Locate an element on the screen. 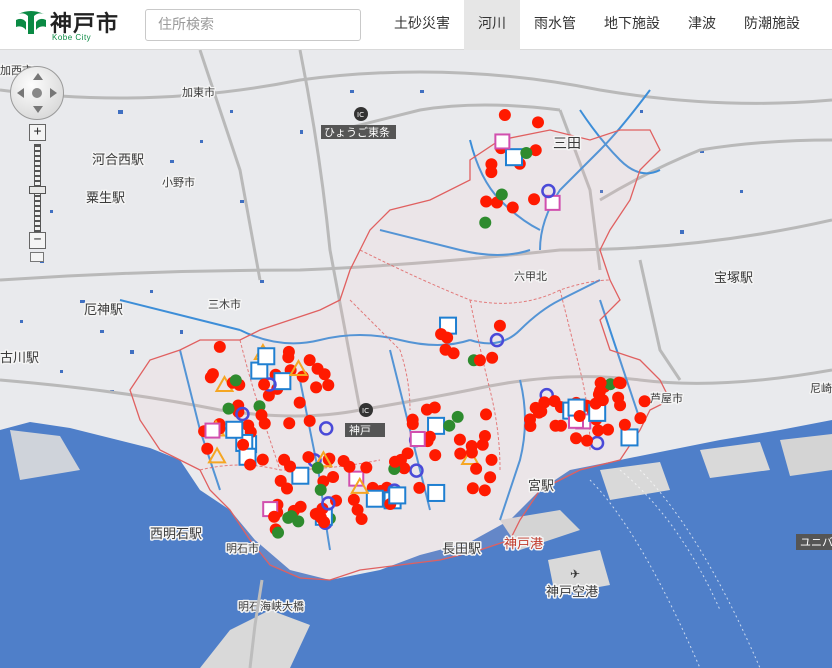  zoom-slider-thumb is located at coordinates (37, 190).